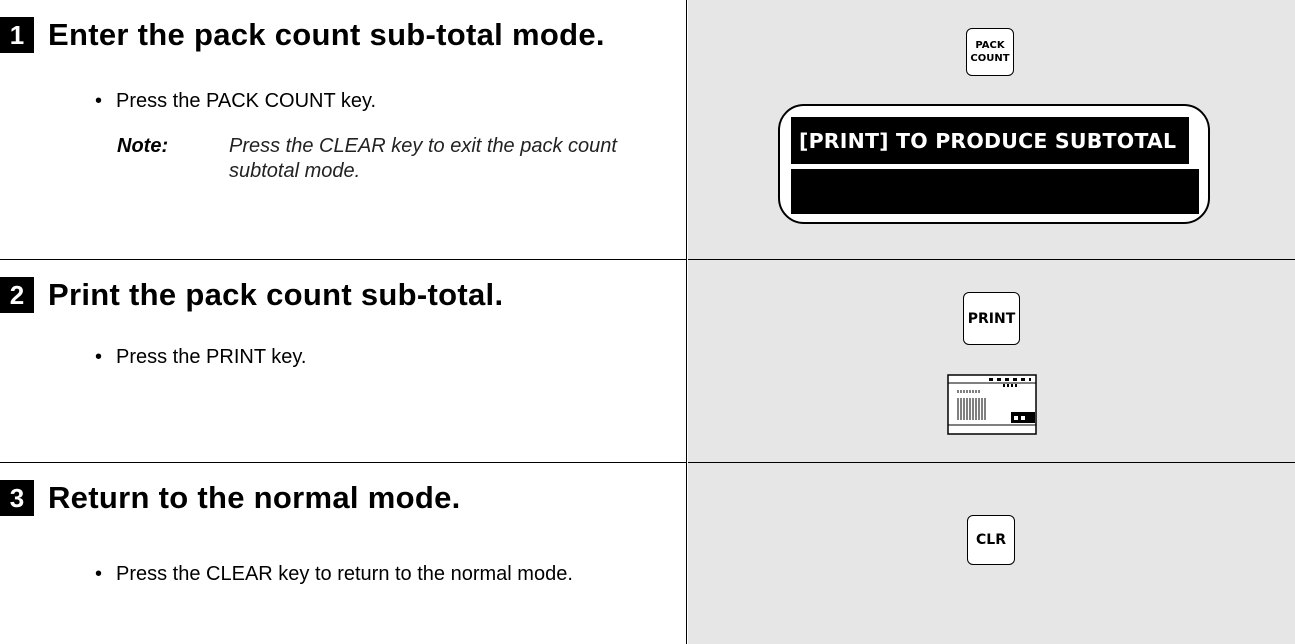 The height and width of the screenshot is (644, 1295). Describe the element at coordinates (991, 540) in the screenshot. I see `clear-key: CLR` at that location.